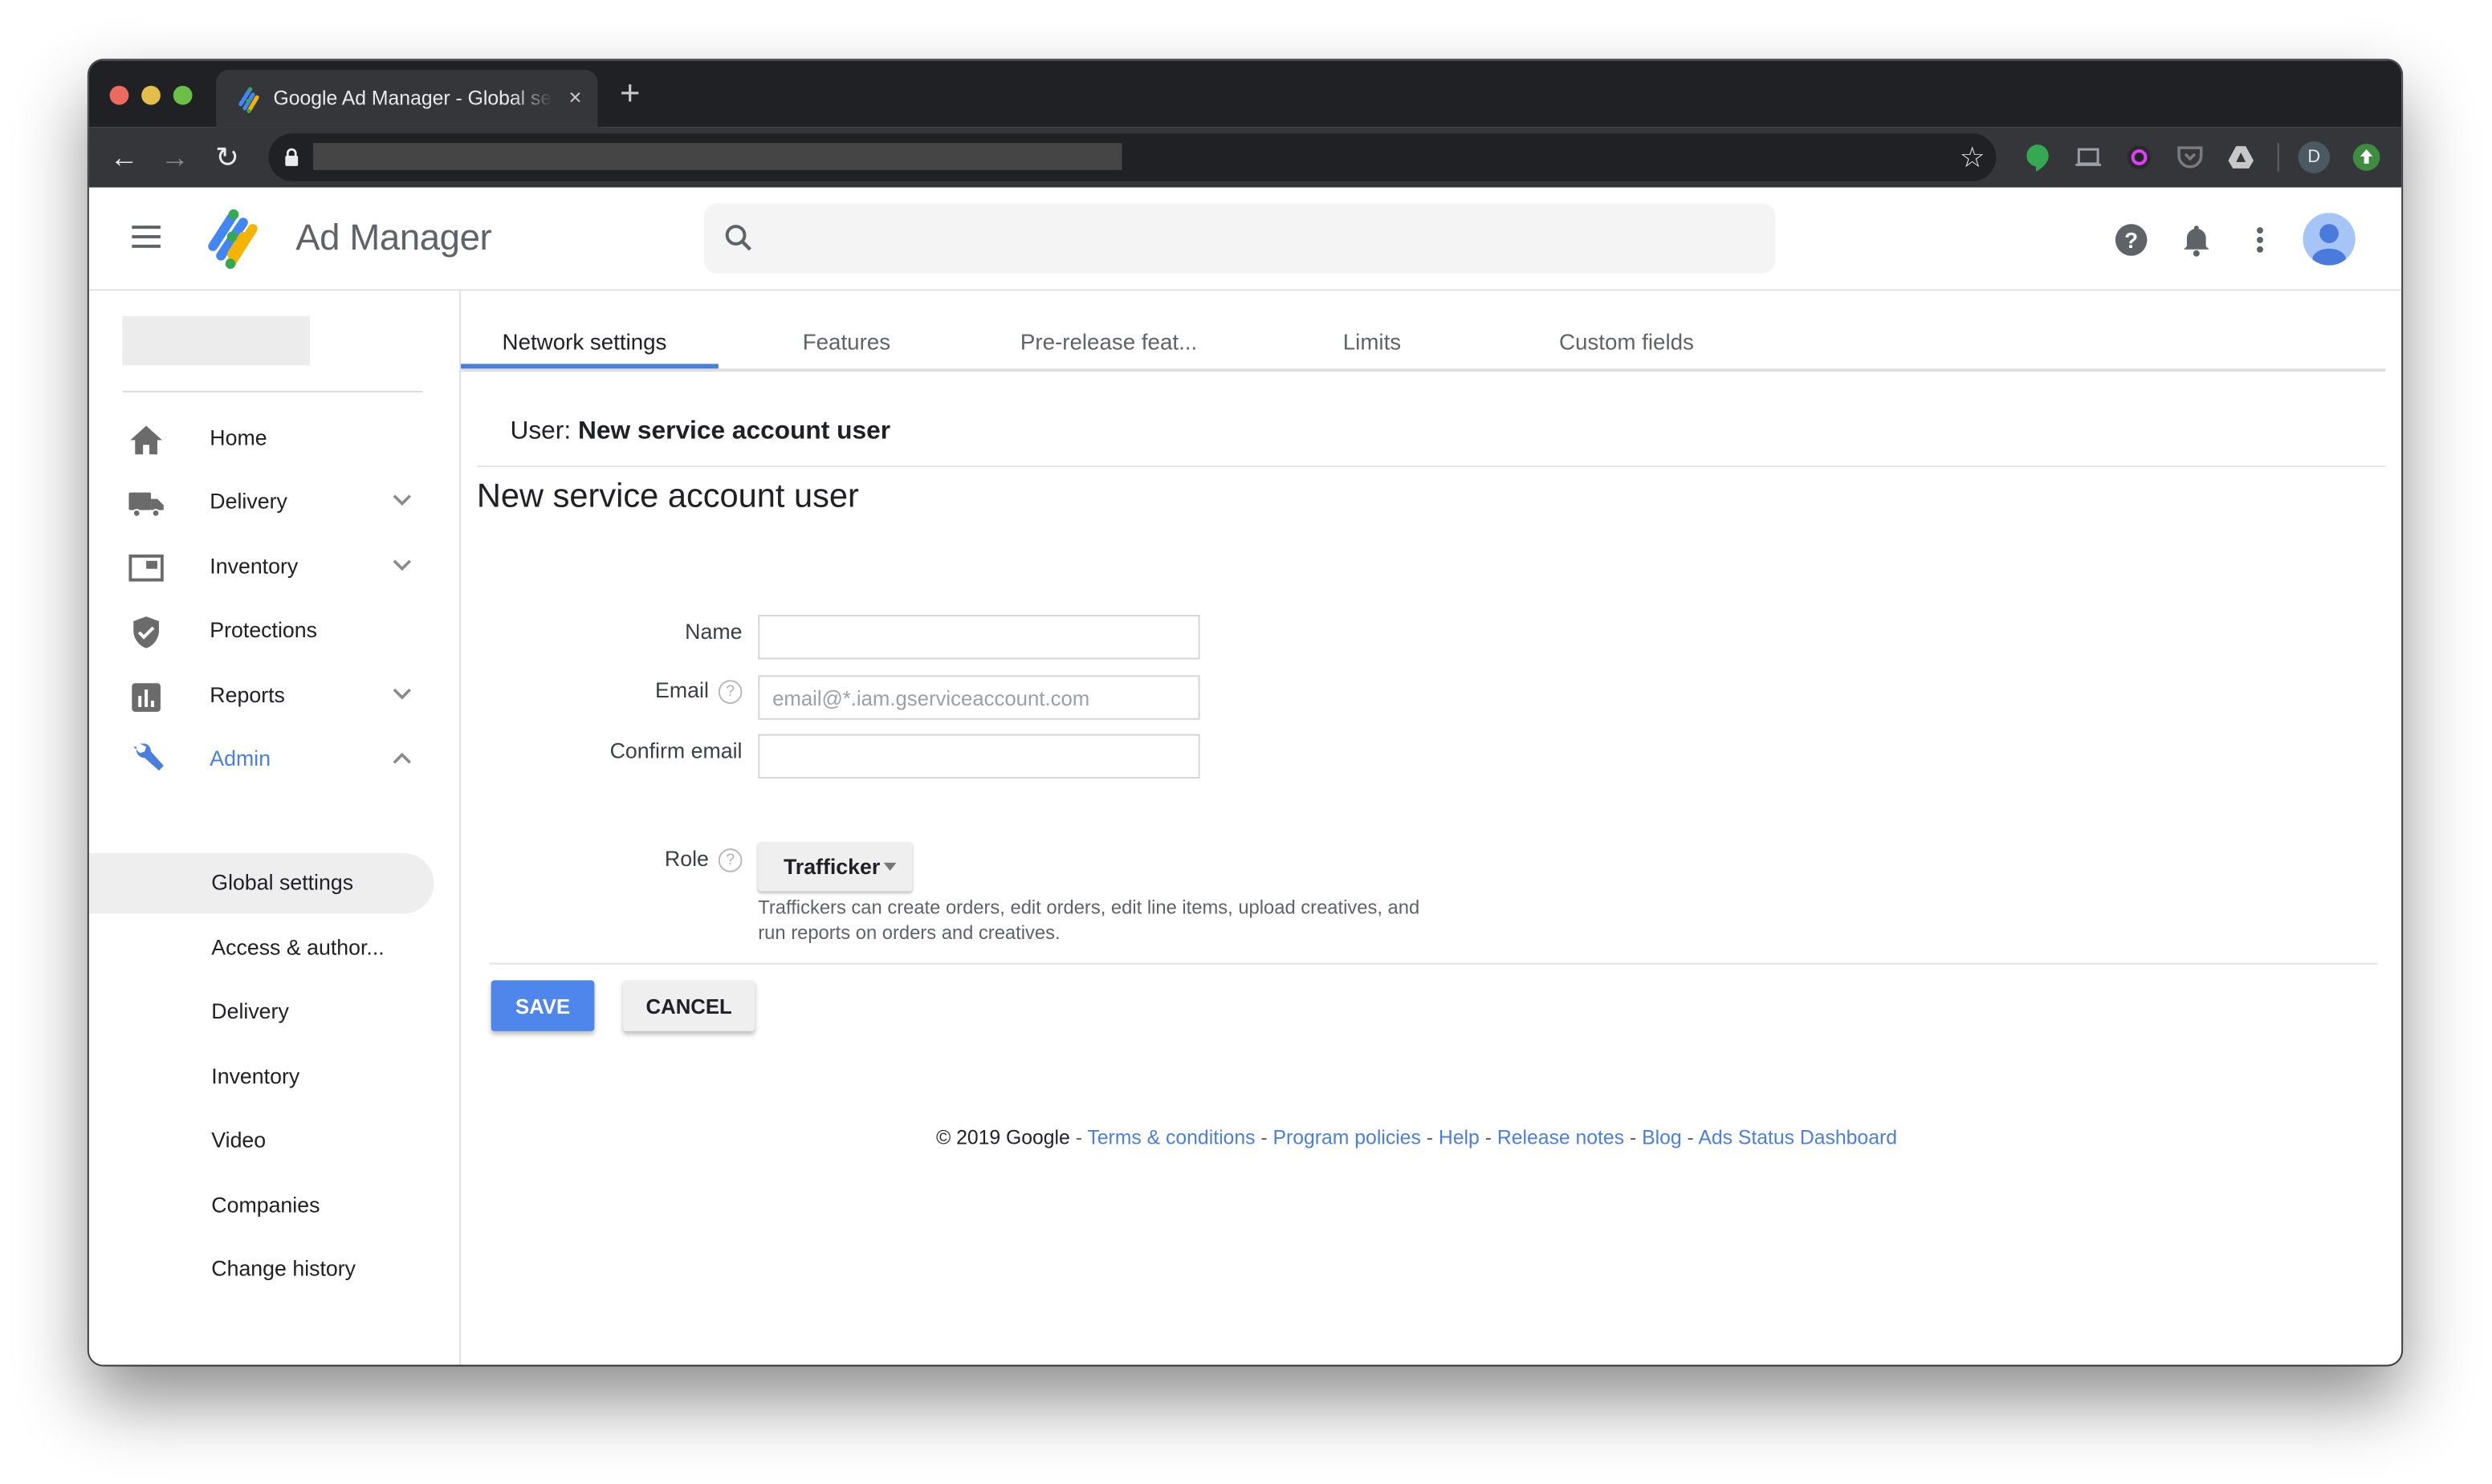 The width and height of the screenshot is (2492, 1484). I want to click on sidebar-subitem-label: Video, so click(239, 1140).